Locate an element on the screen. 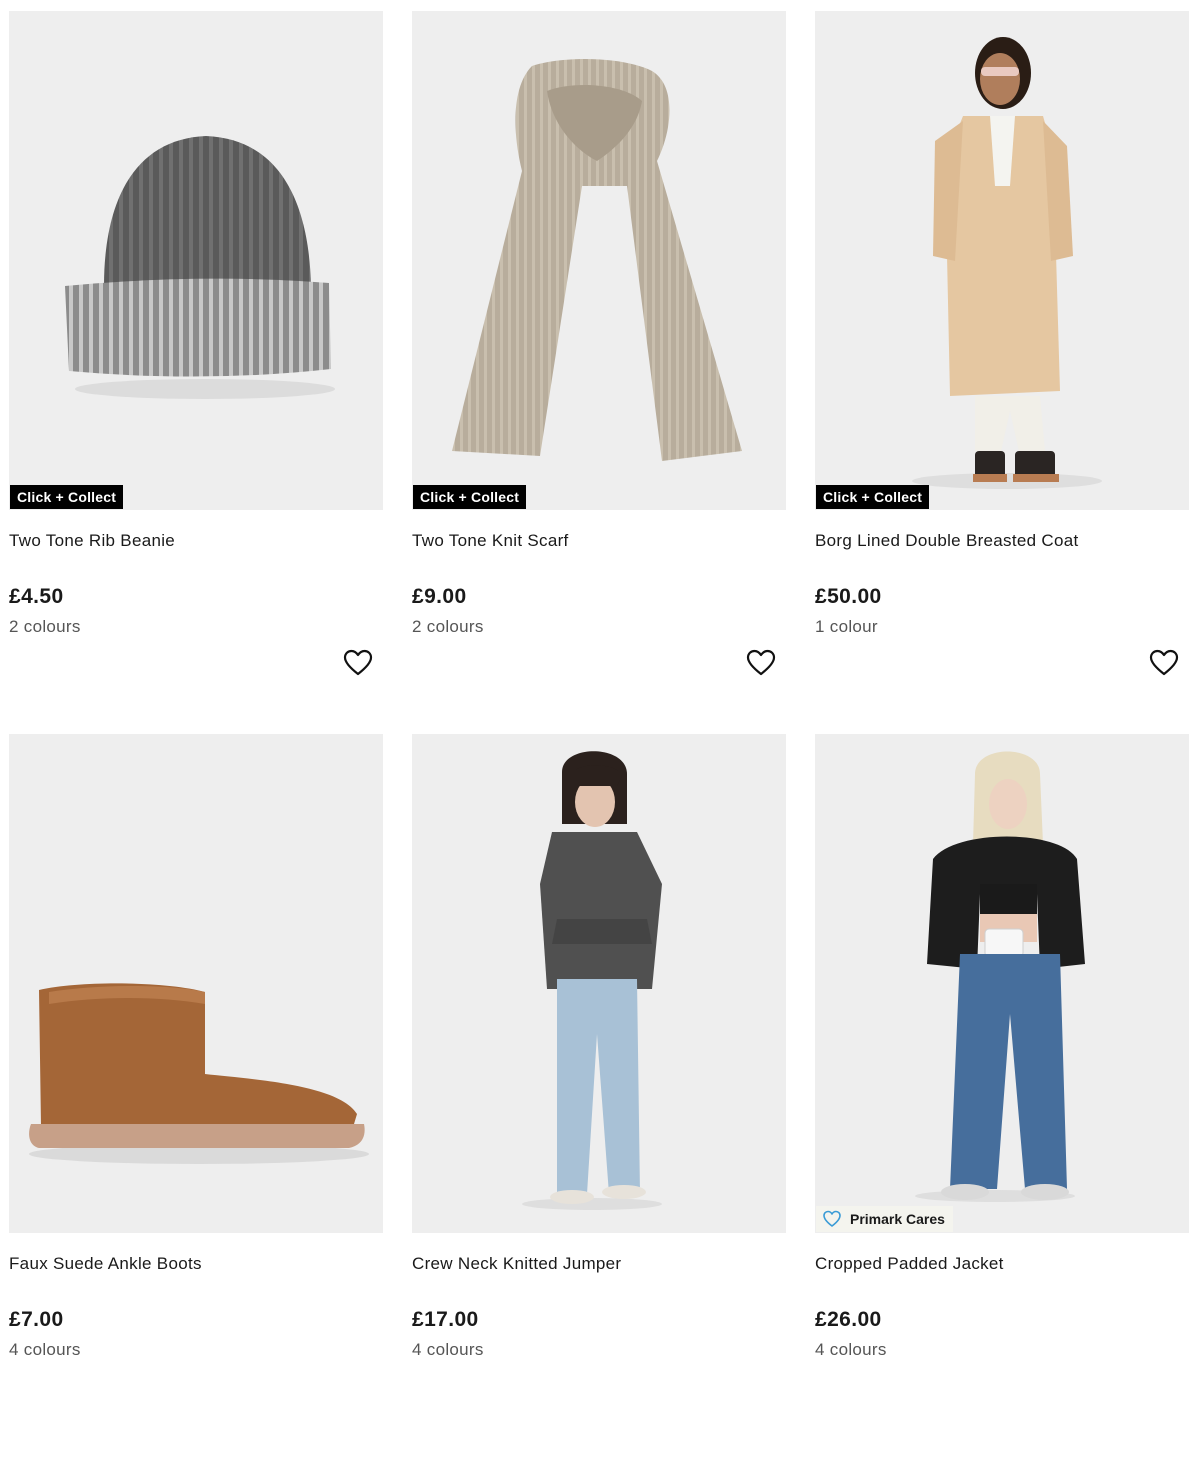 The height and width of the screenshot is (1457, 1200). boot-image is located at coordinates (196, 983).